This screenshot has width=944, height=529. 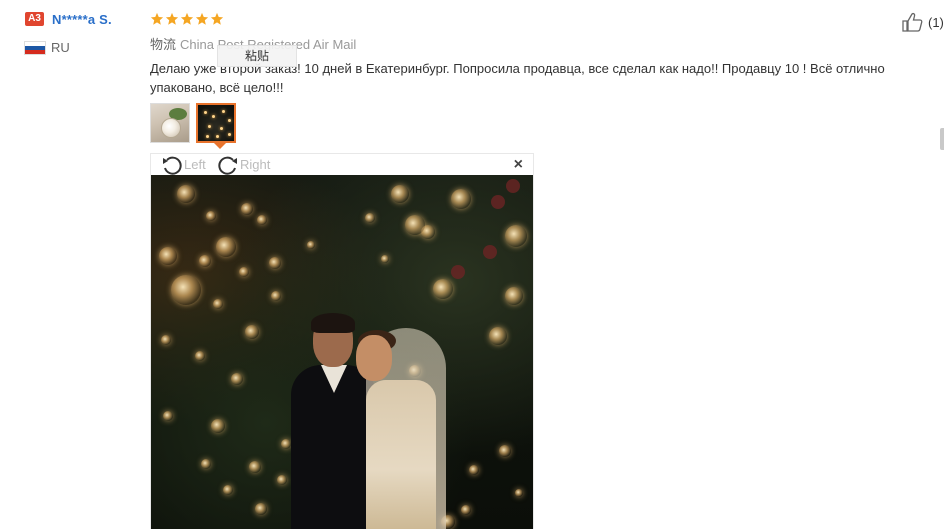 What do you see at coordinates (942, 139) in the screenshot?
I see `page-scrollbar-handle` at bounding box center [942, 139].